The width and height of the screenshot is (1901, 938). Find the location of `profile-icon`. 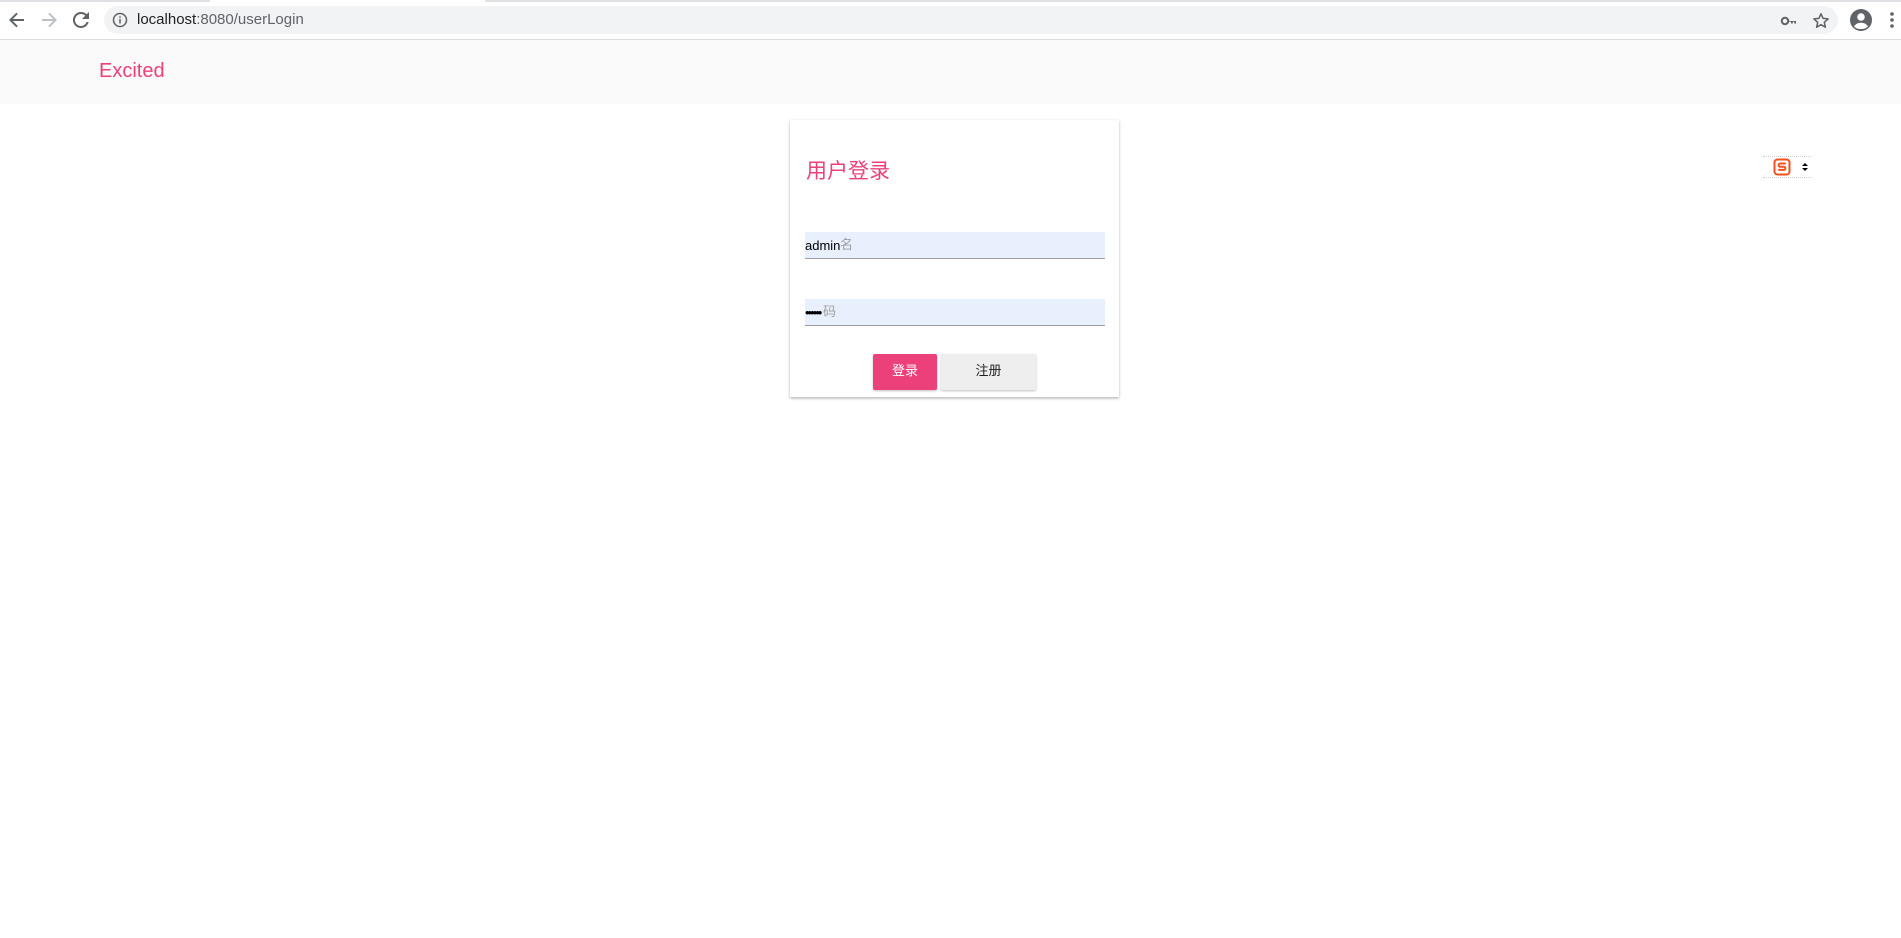

profile-icon is located at coordinates (1861, 20).